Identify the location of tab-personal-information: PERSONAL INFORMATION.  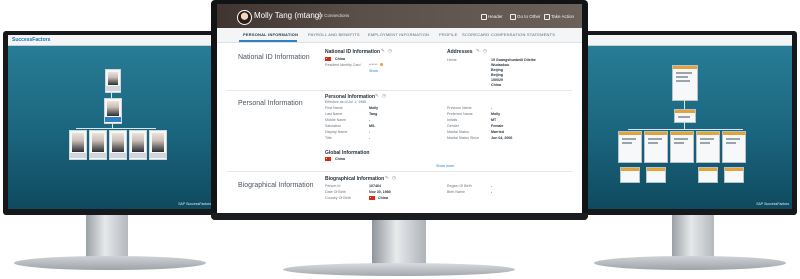
(270, 34).